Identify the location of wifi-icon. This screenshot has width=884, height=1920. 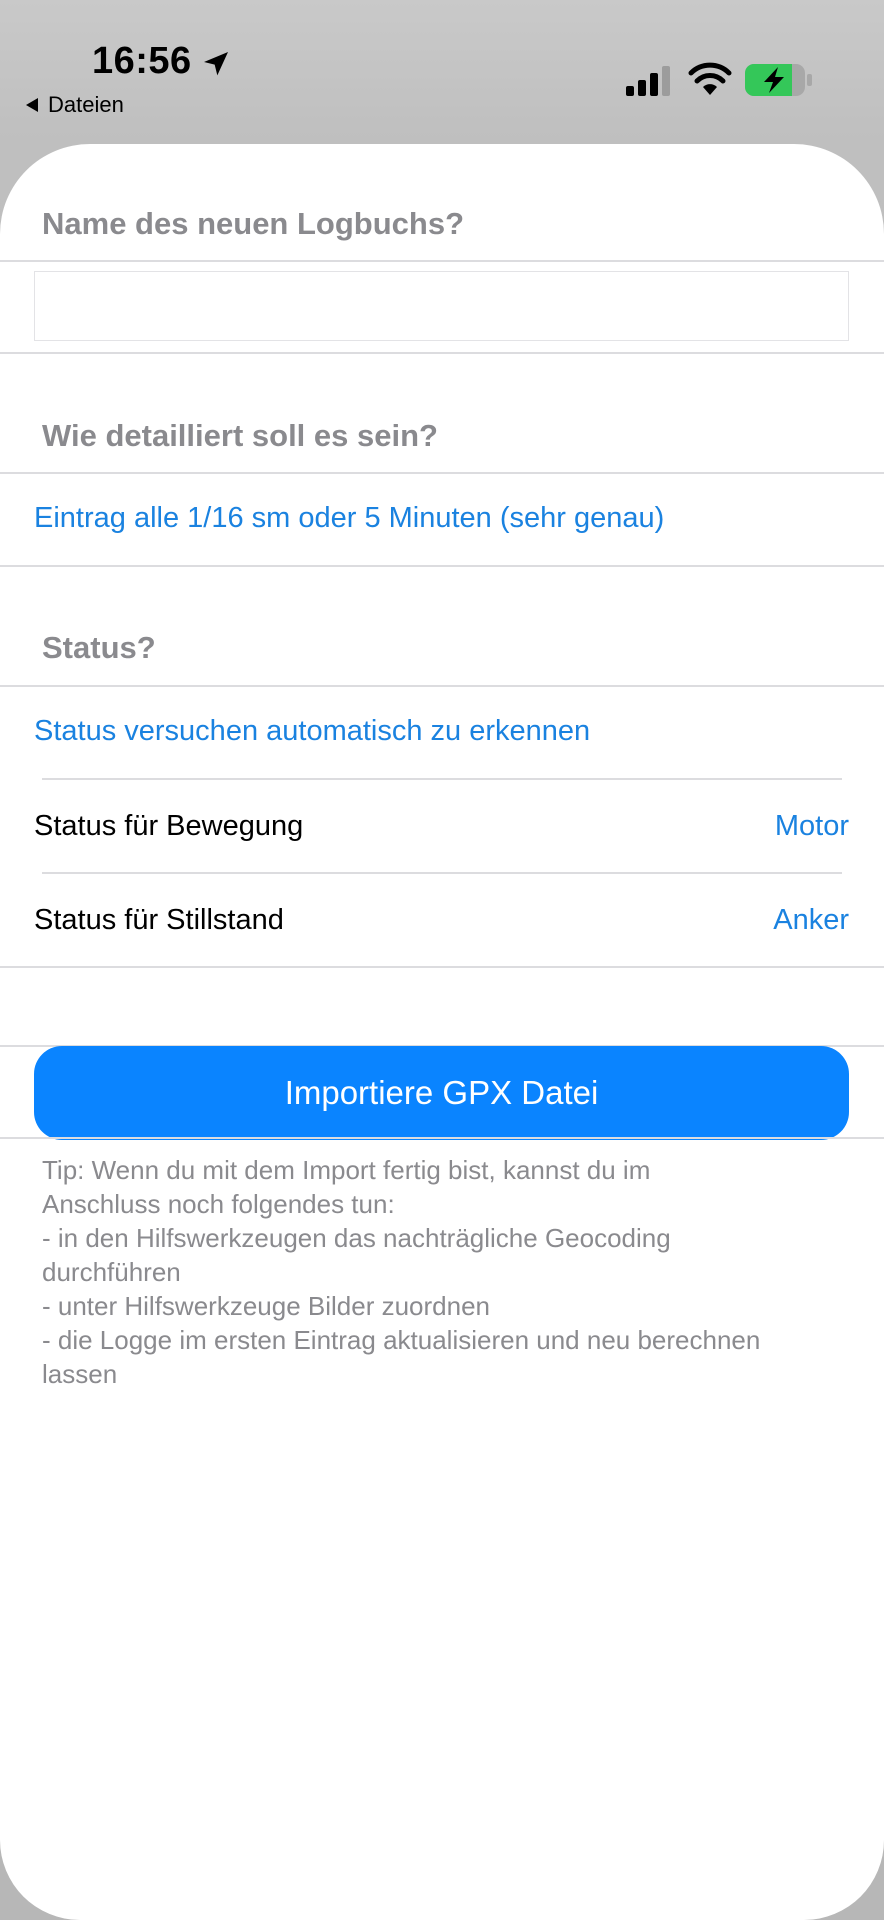
(710, 78).